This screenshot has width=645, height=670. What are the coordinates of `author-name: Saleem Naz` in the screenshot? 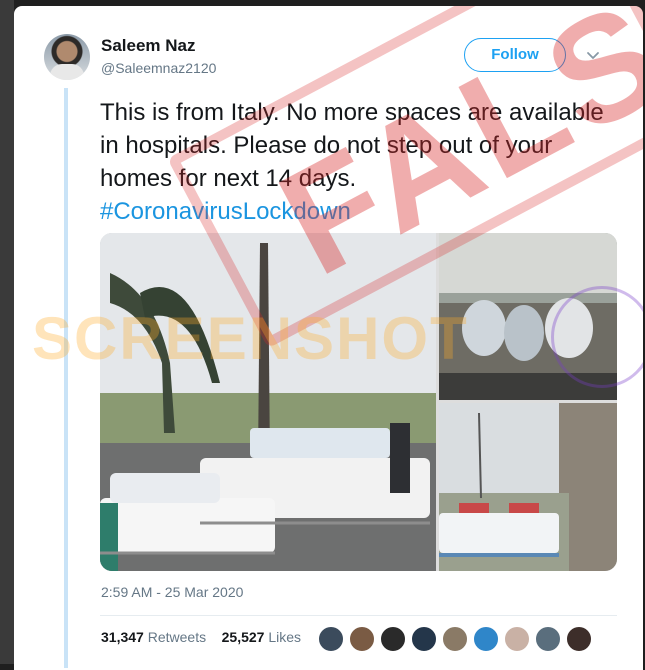 It's located at (148, 46).